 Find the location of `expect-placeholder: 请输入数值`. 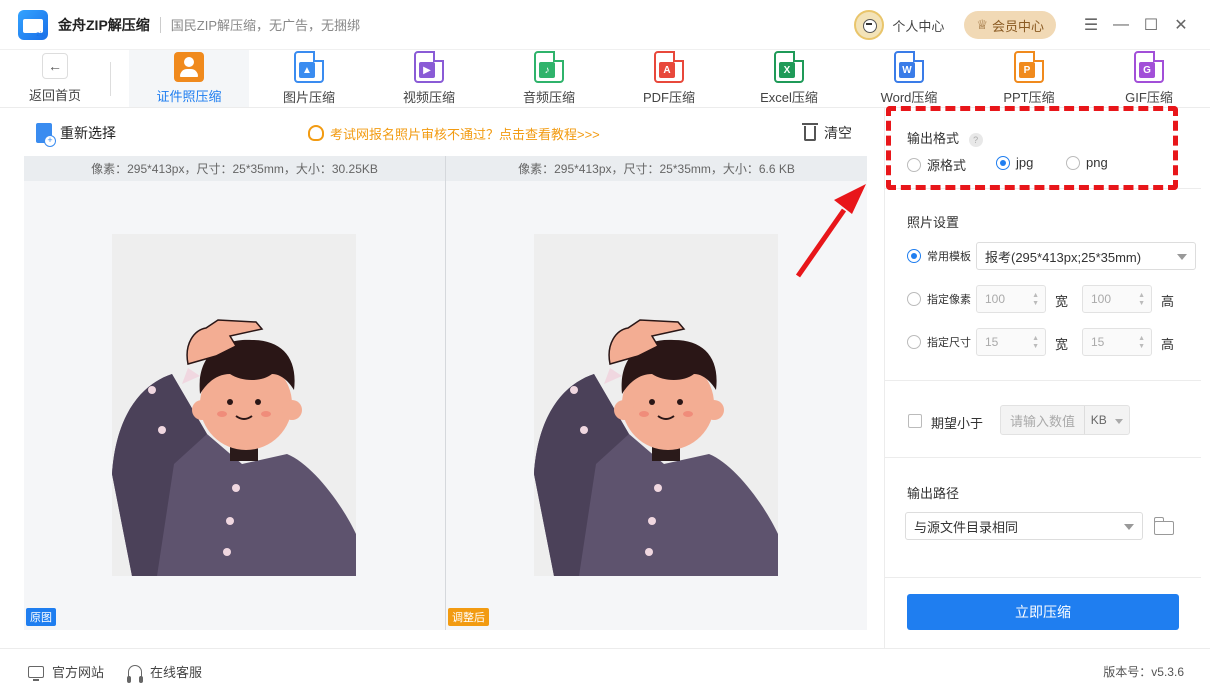

expect-placeholder: 请输入数值 is located at coordinates (1043, 421).